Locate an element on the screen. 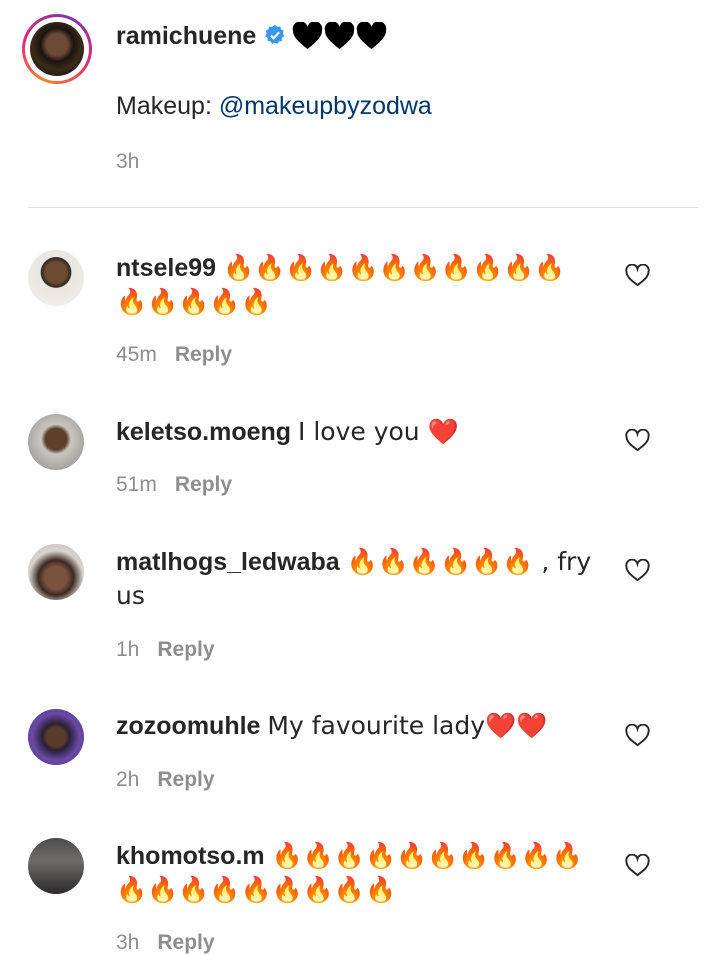 This screenshot has width=720, height=955. comment-time: 51m is located at coordinates (136, 484).